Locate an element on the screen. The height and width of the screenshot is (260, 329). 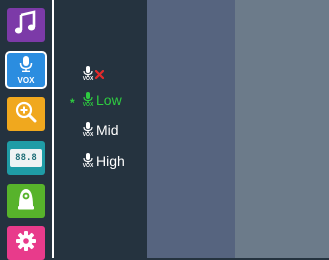
vox-button: VOX is located at coordinates (26, 70).